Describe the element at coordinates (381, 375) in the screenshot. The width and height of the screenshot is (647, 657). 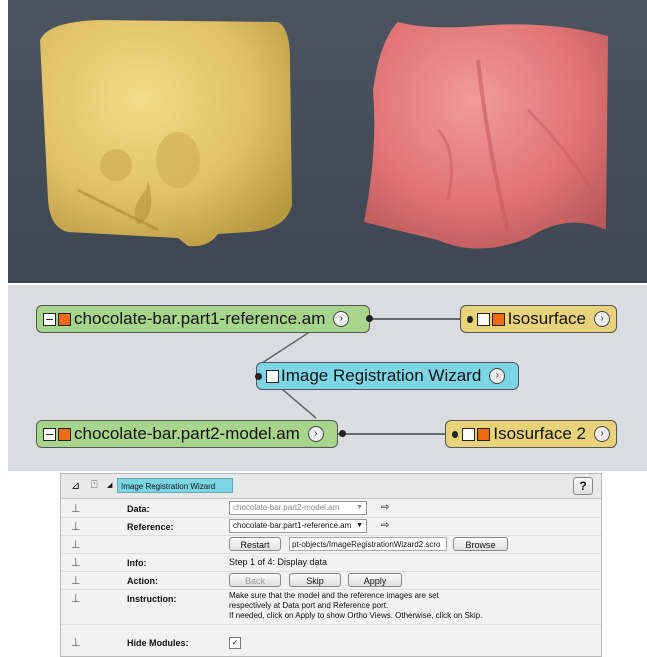
I see `node-label: Image Registration Wizard` at that location.